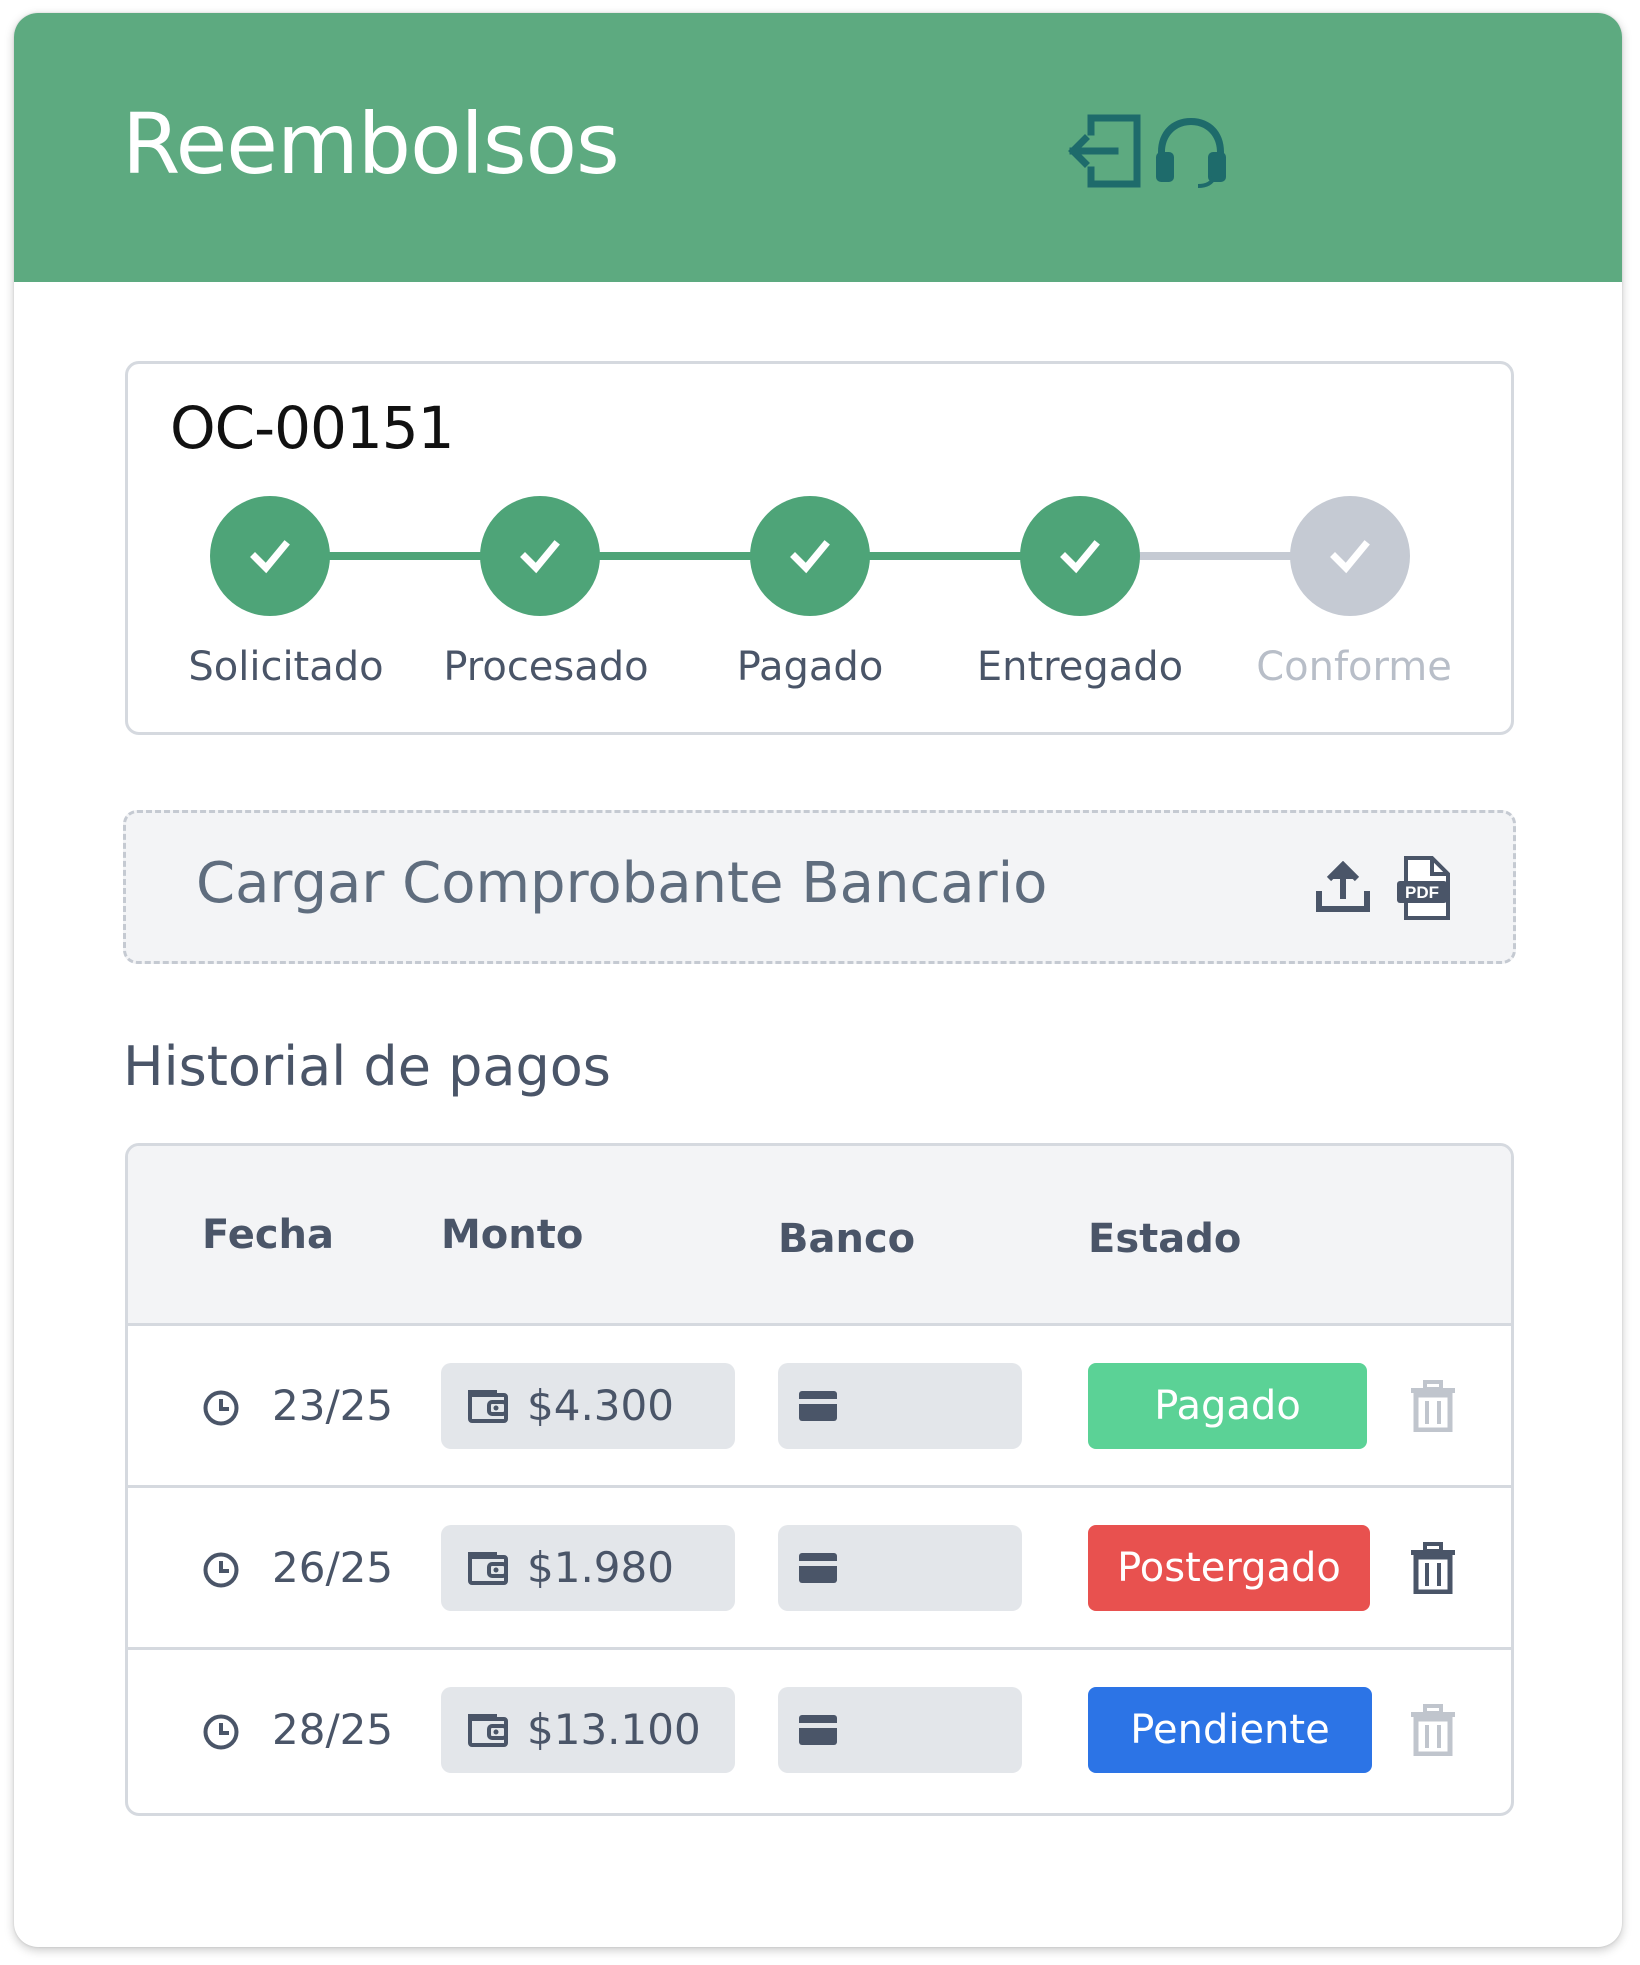 Image resolution: width=1640 pixels, height=1965 pixels. I want to click on app-header: Reembolsos, so click(818, 147).